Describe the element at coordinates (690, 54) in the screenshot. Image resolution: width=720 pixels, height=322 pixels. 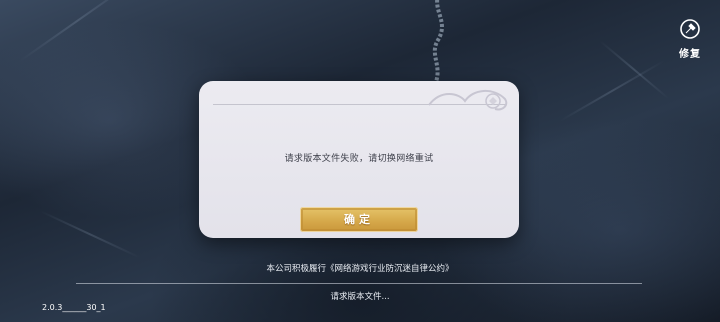
I see `repair-label: 修复` at that location.